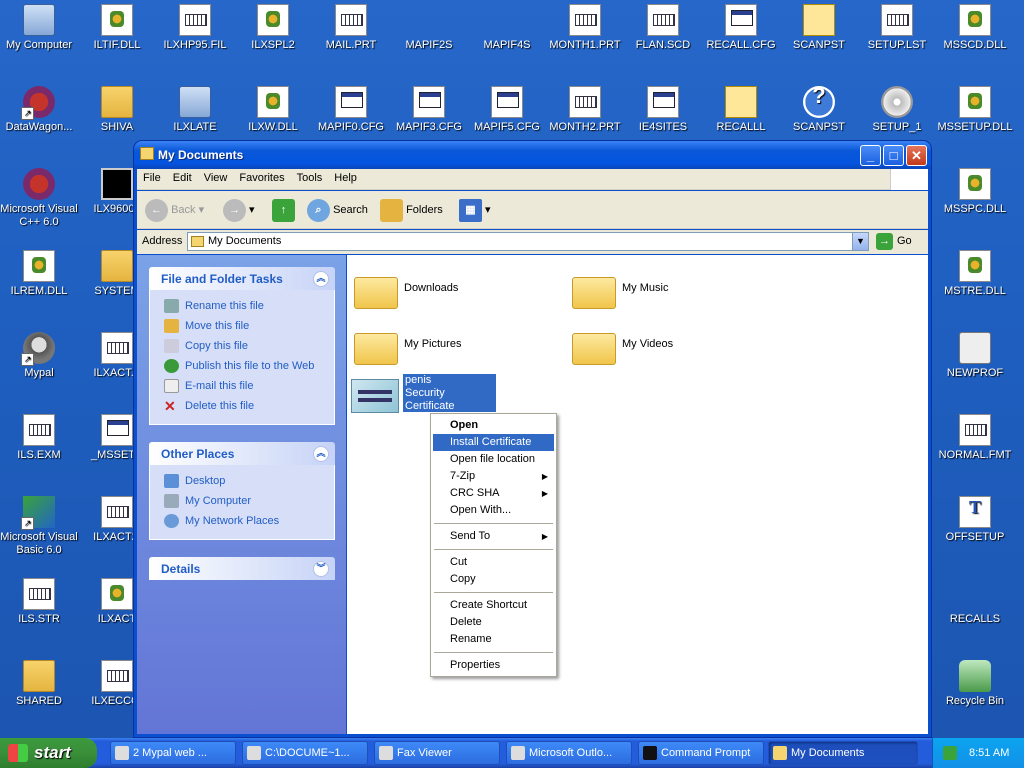 Image resolution: width=1024 pixels, height=768 pixels. What do you see at coordinates (411, 210) in the screenshot?
I see `folders-button: Folders` at bounding box center [411, 210].